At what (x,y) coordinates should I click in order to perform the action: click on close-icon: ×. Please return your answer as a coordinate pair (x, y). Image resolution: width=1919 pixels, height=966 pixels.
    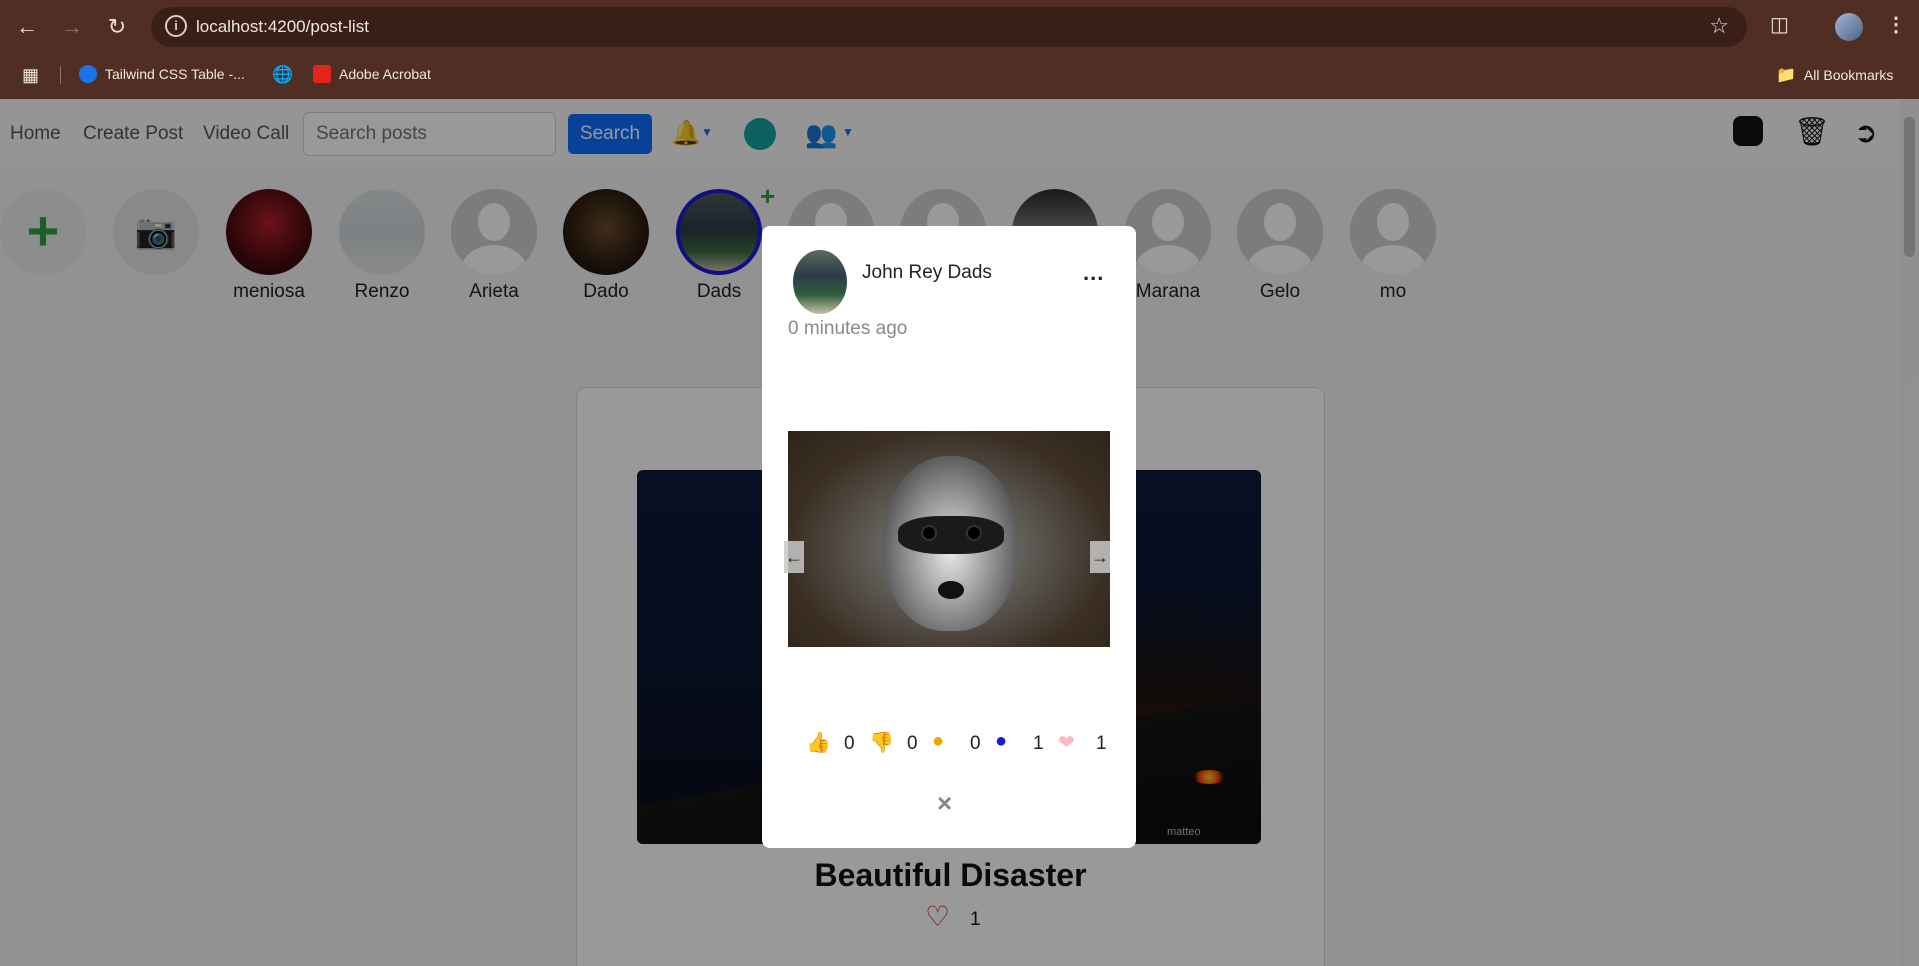
    Looking at the image, I should click on (944, 803).